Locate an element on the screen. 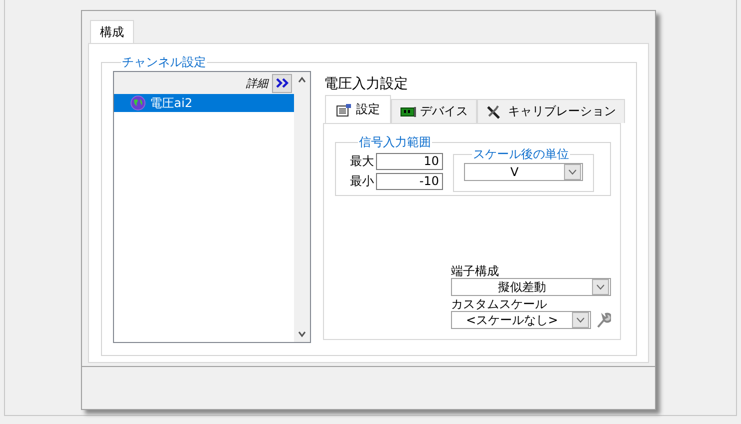 Image resolution: width=741 pixels, height=424 pixels. units-dropdown: V is located at coordinates (523, 172).